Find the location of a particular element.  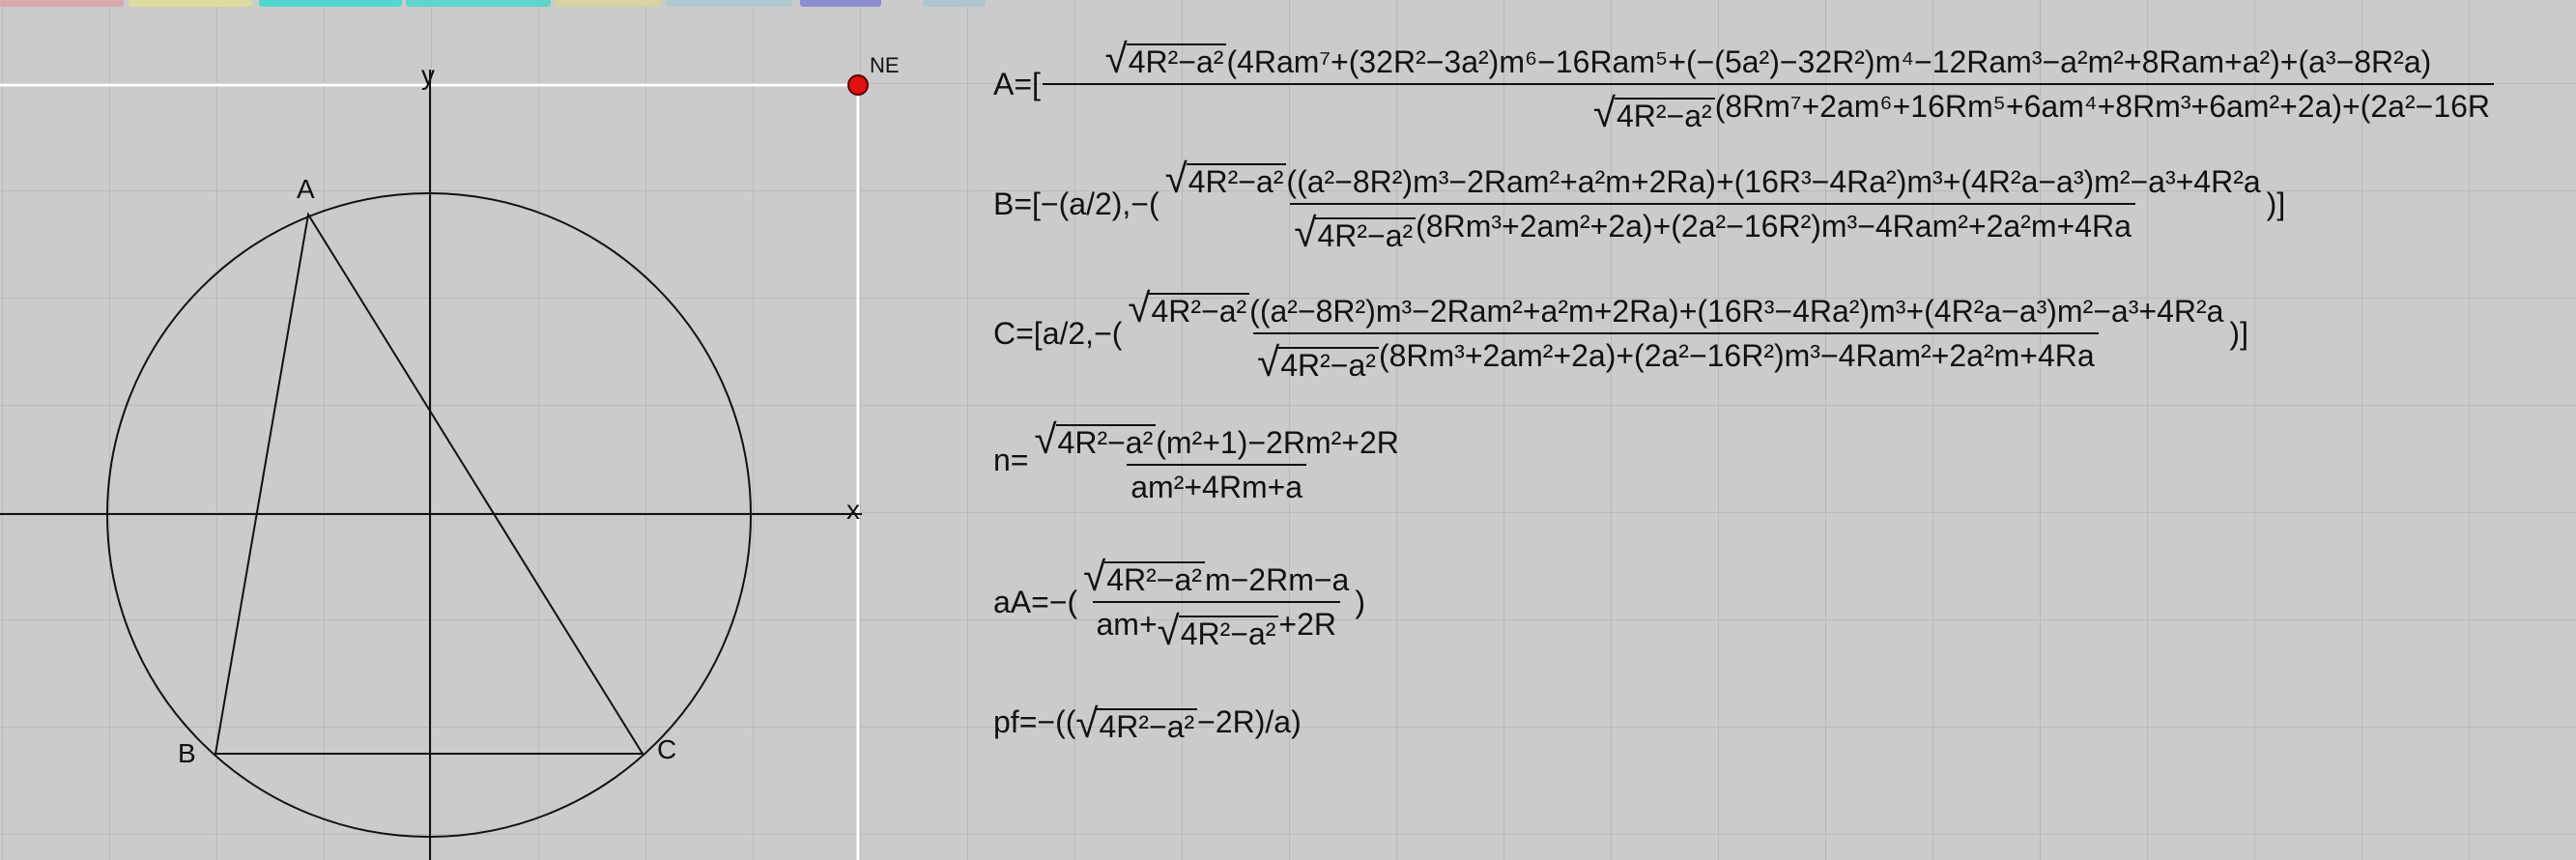

equation-aa-numerator: m−2Rm−a is located at coordinates (1277, 579).